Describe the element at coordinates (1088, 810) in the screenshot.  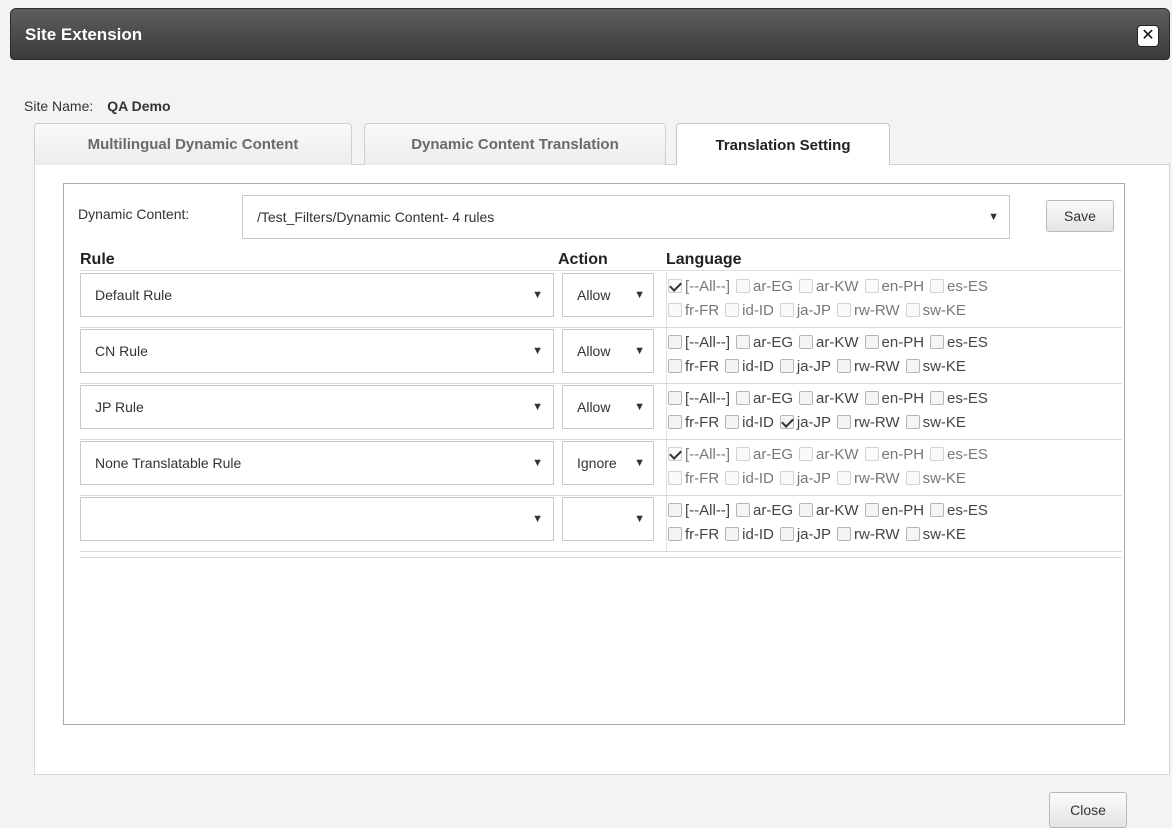
I see `close-button: Close` at that location.